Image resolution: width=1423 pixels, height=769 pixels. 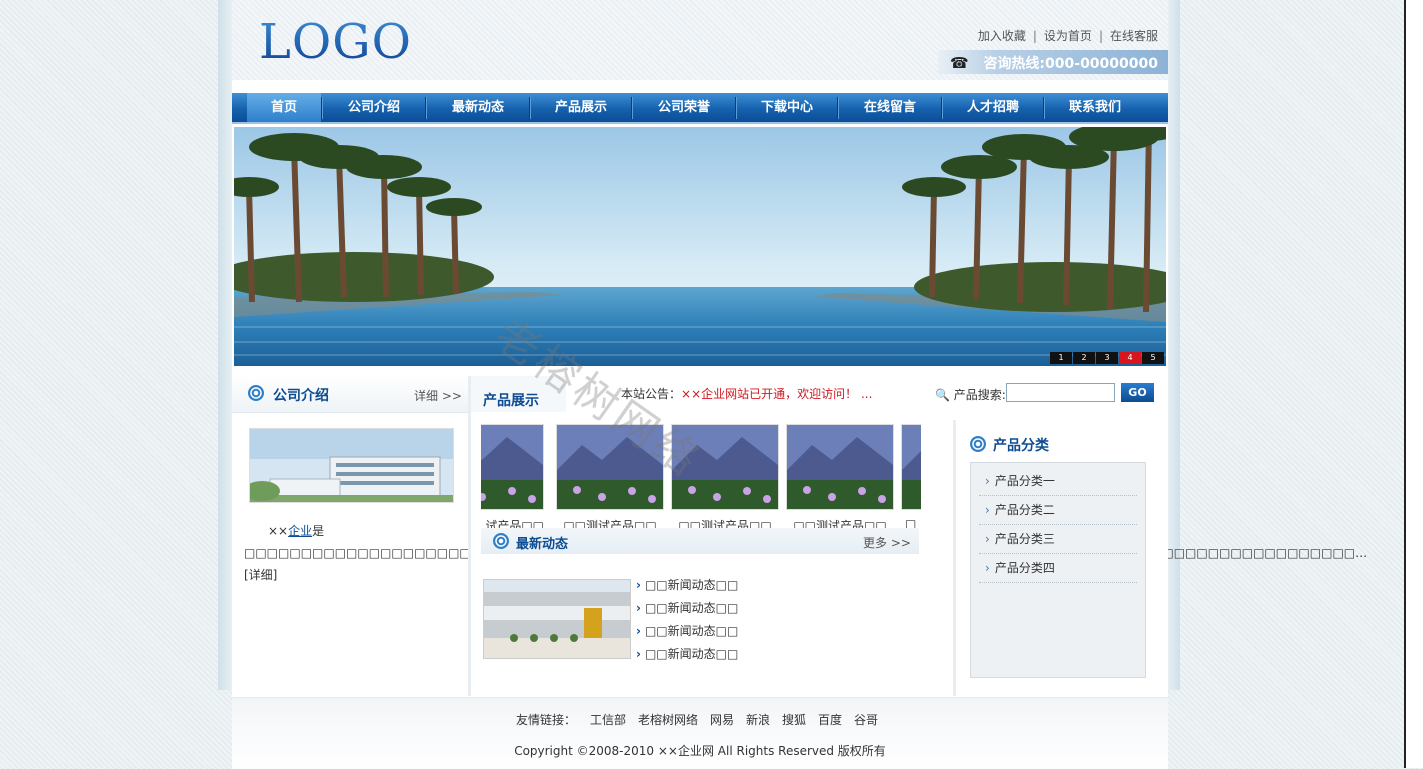 What do you see at coordinates (581, 107) in the screenshot?
I see `nav-item-products: 产品展示` at bounding box center [581, 107].